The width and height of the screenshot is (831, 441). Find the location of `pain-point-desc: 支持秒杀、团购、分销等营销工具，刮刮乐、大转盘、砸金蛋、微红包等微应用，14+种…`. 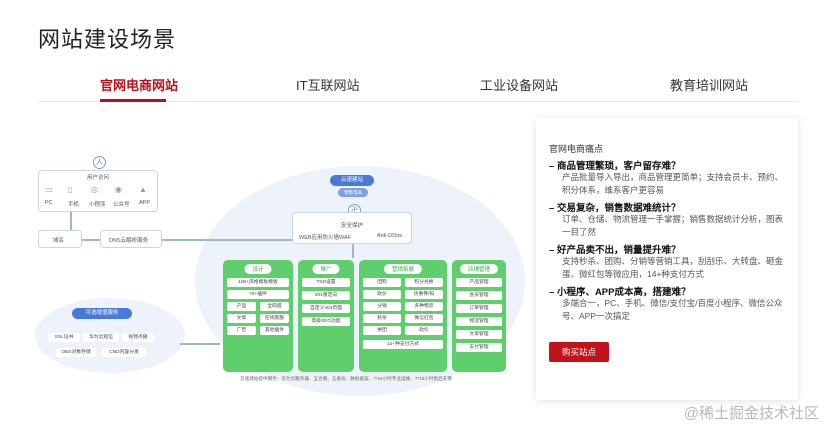

pain-point-desc: 支持秒杀、团购、分销等营销工具，刮刮乐、大转盘、砸金蛋、微红包等微应用，14+种… is located at coordinates (673, 267).